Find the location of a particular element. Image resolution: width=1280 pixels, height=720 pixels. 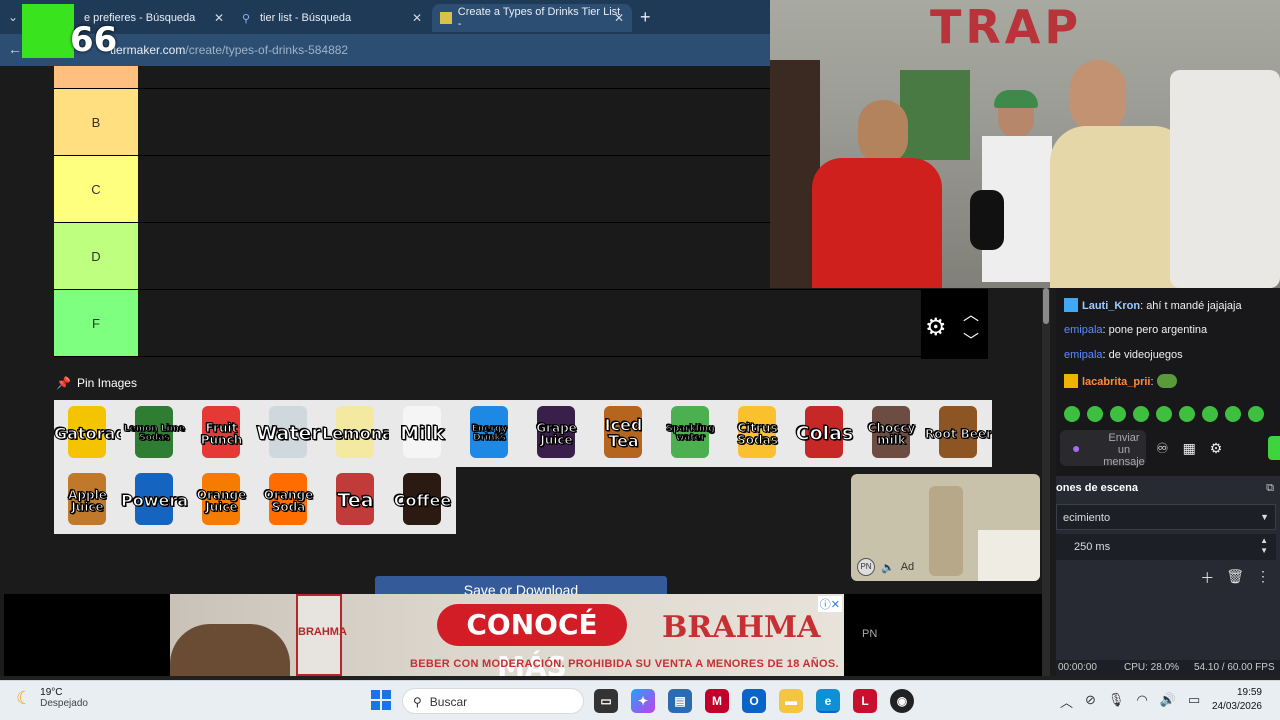

app-l-icon: L is located at coordinates (865, 701).